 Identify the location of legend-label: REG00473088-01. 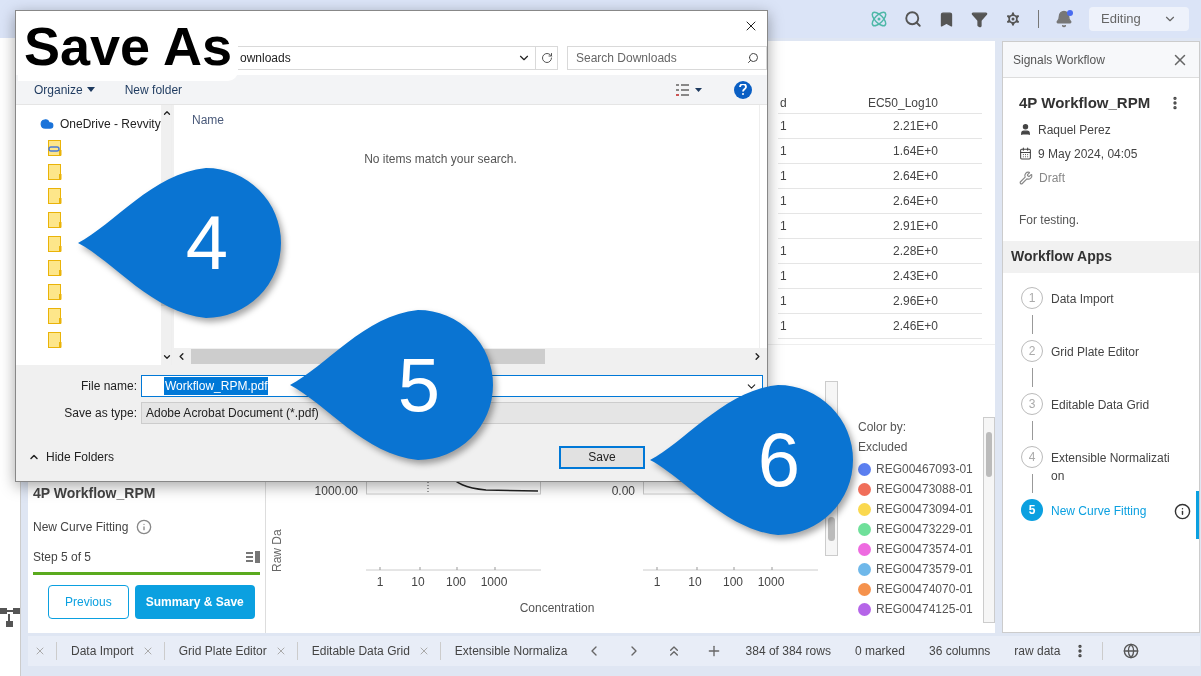
(924, 489).